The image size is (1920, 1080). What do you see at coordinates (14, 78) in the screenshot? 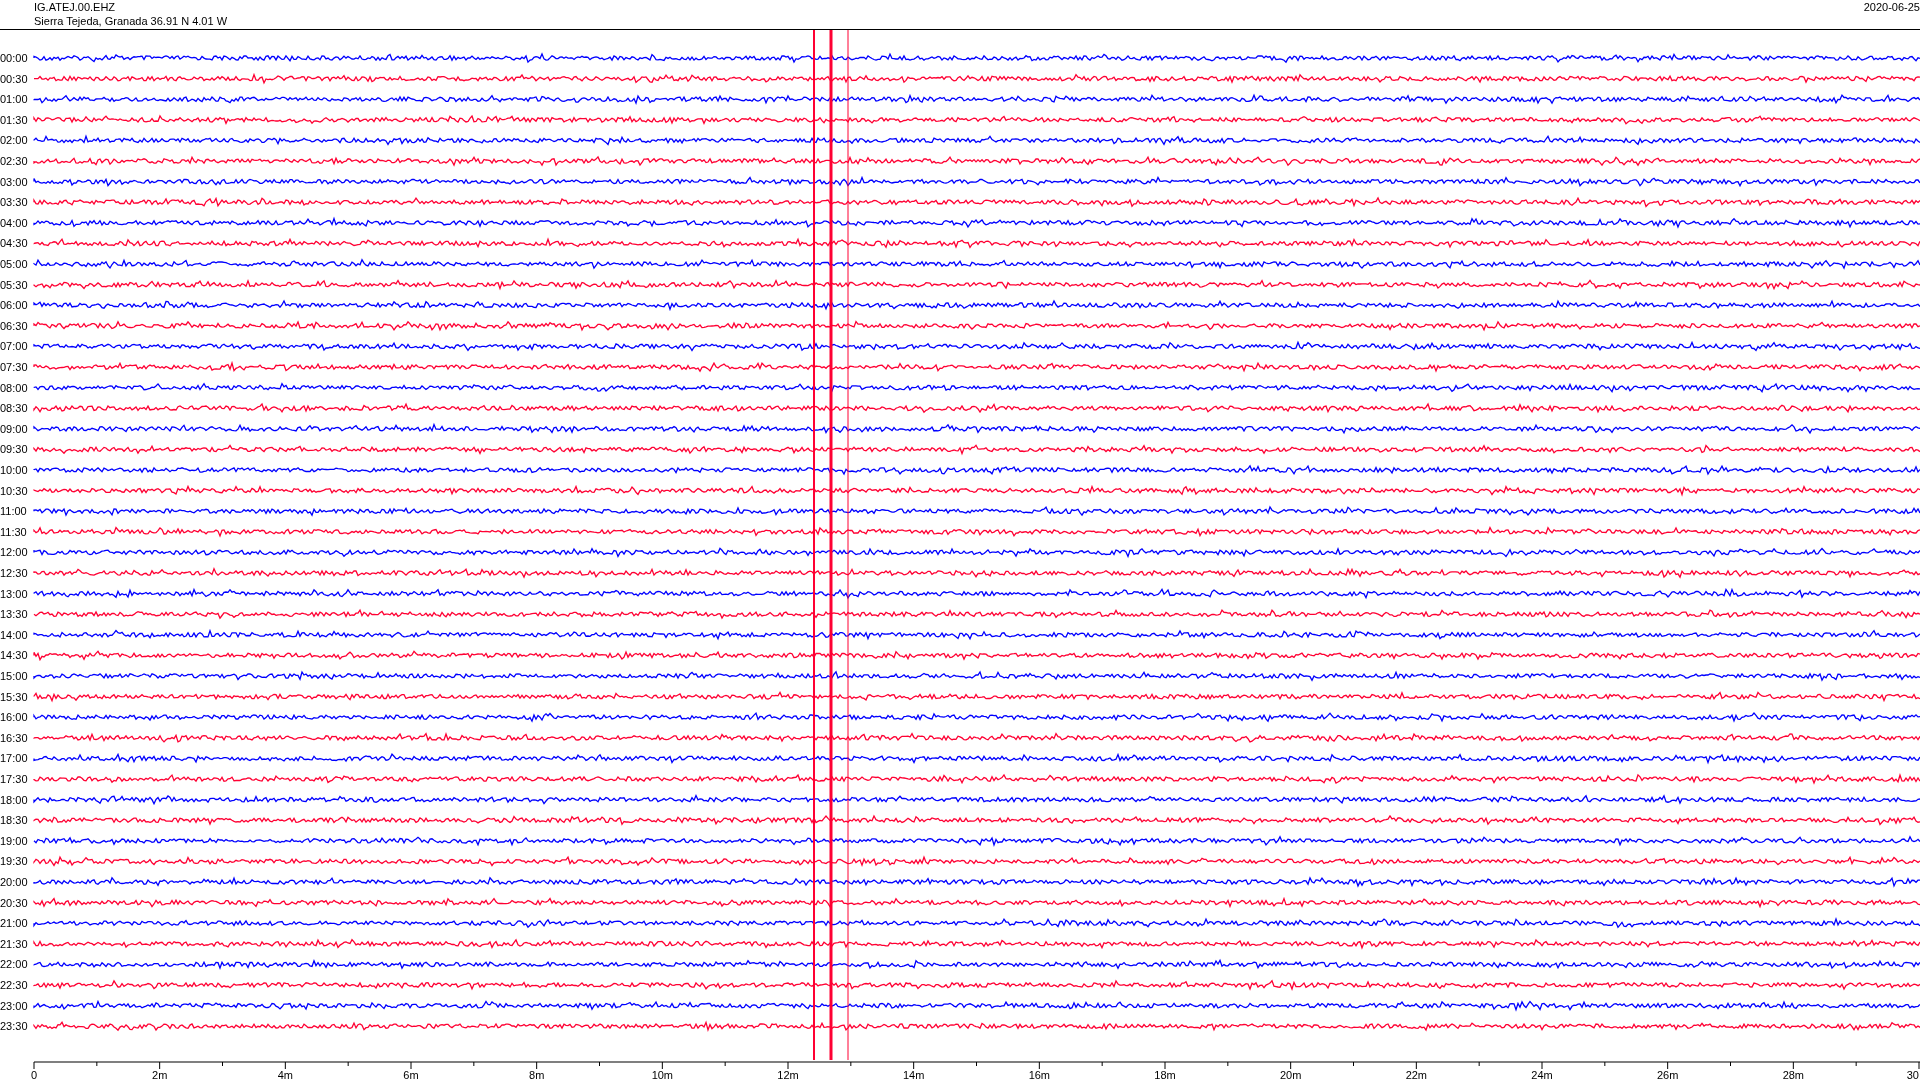
I see `hour-label: 00:30` at bounding box center [14, 78].